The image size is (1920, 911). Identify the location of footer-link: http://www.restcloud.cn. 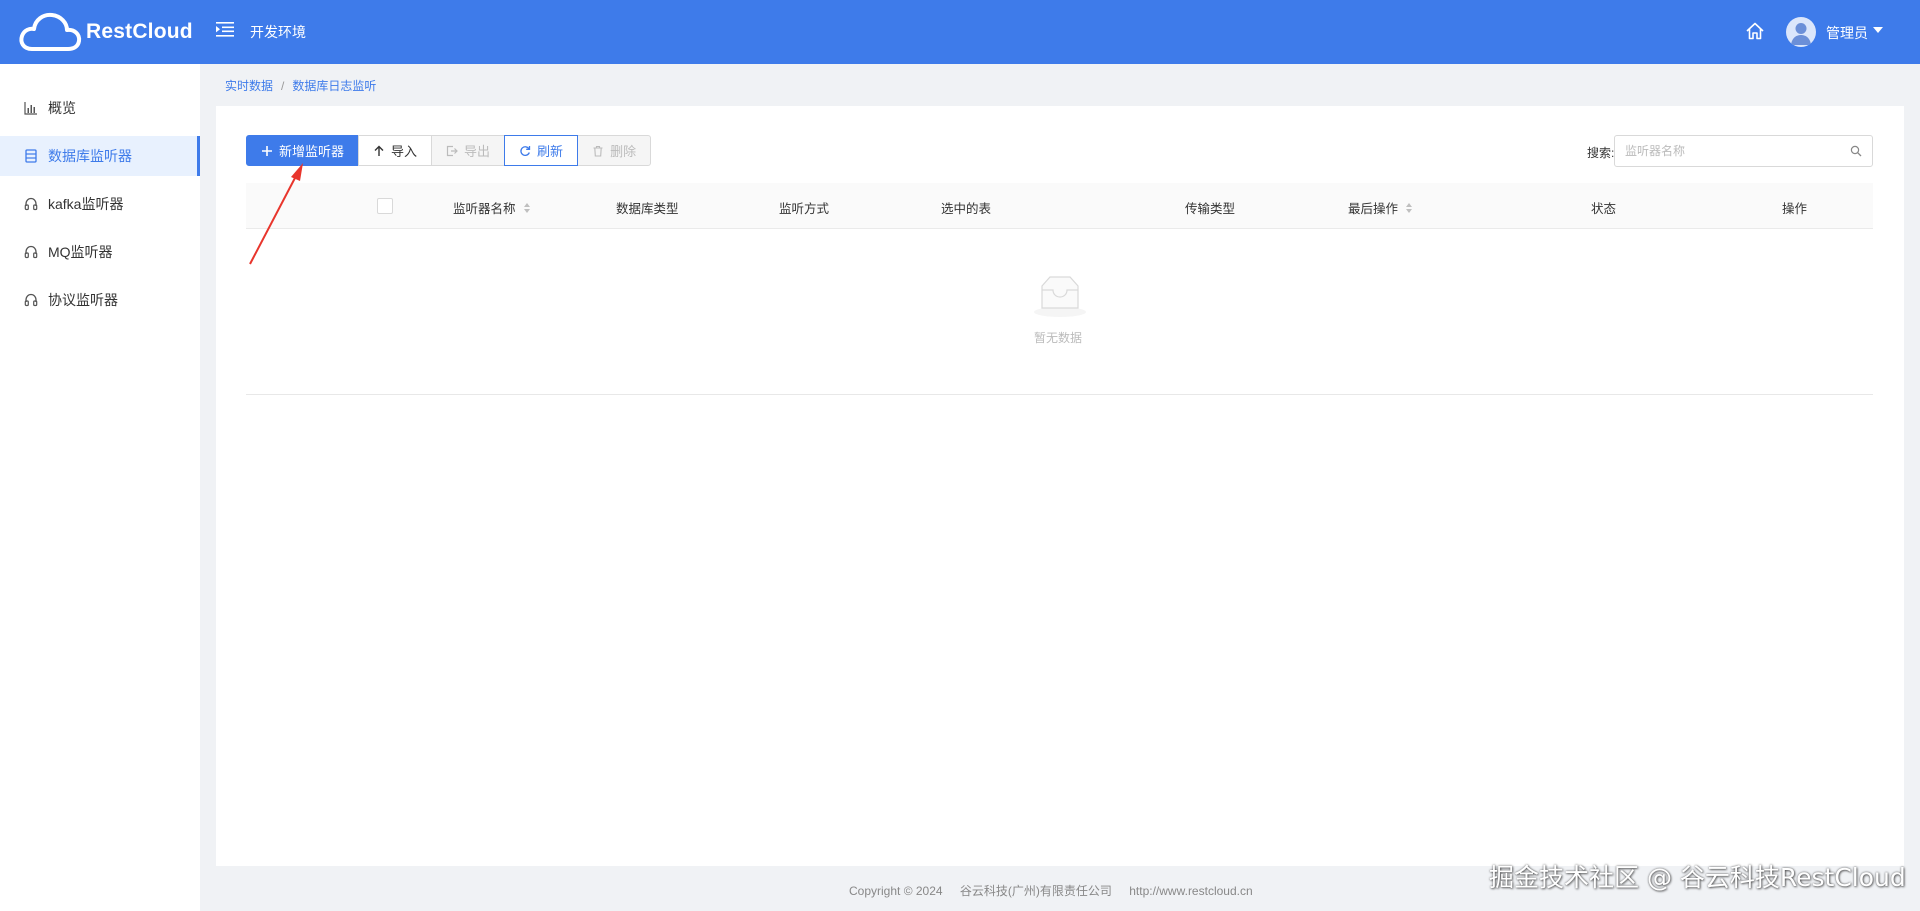
(1190, 891).